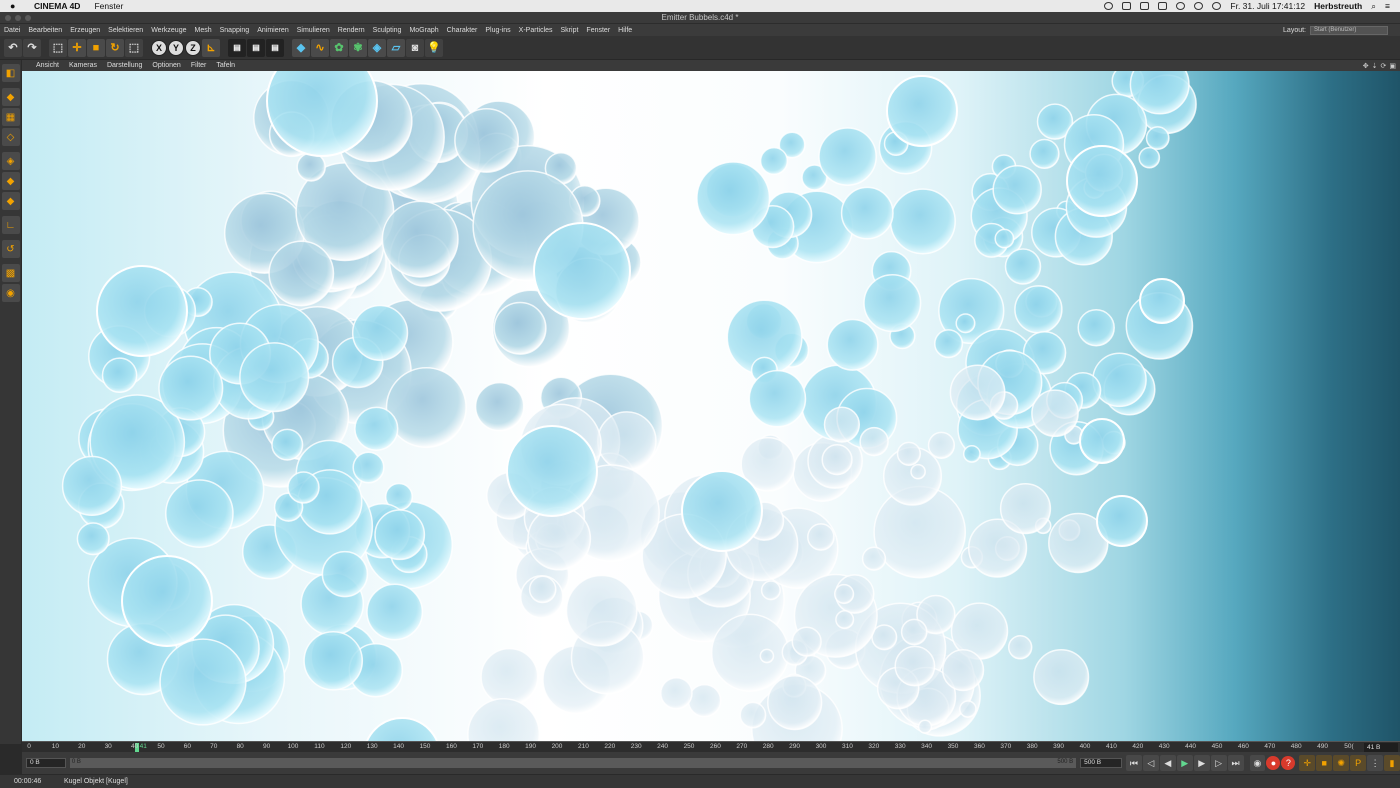 Image resolution: width=1400 pixels, height=788 pixels. I want to click on current-frame-field: 41 B, so click(1381, 747).